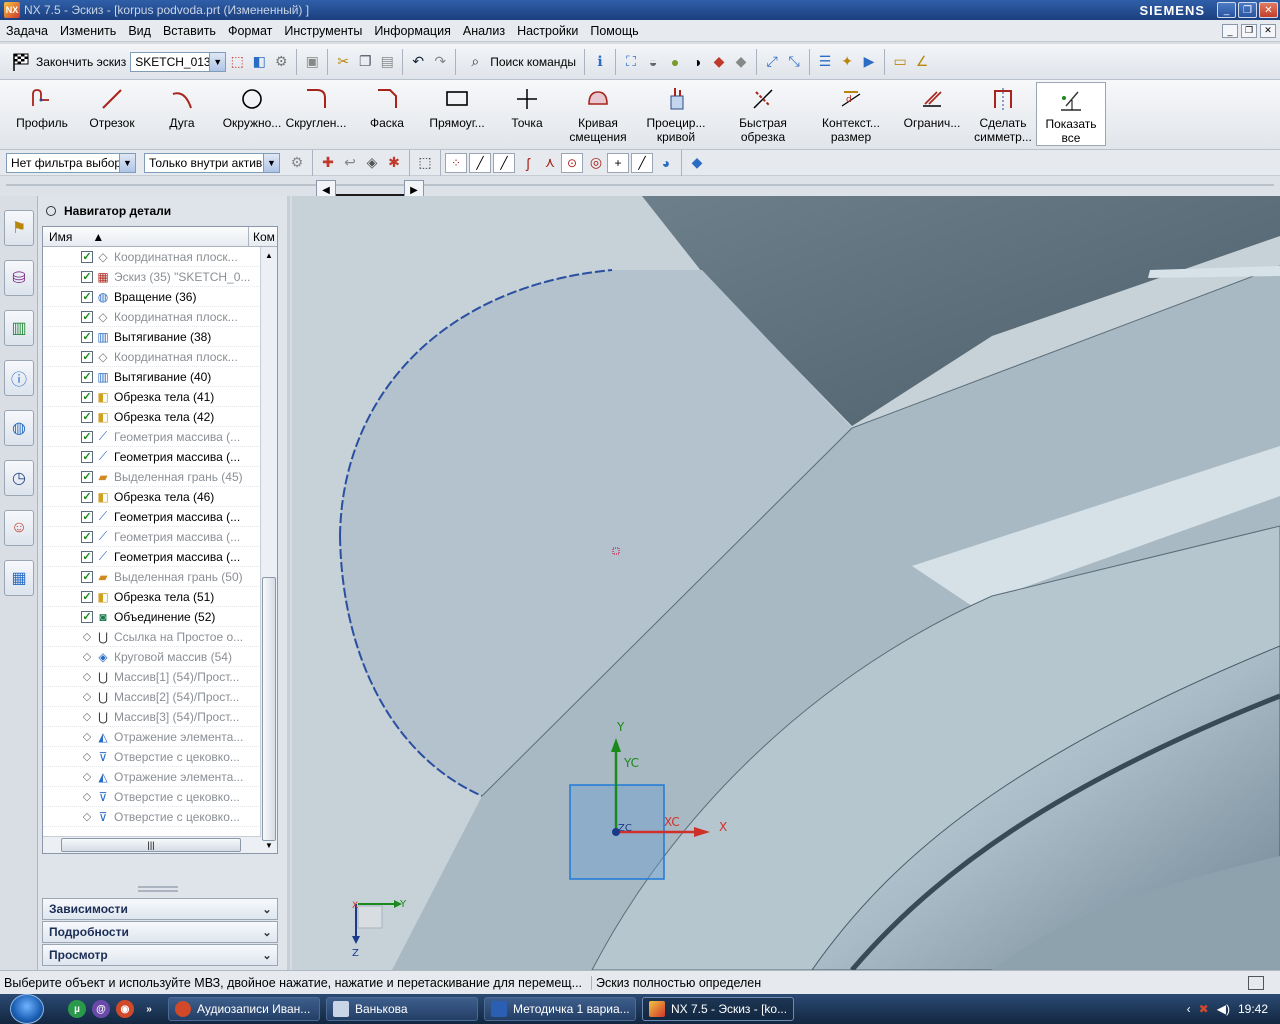 This screenshot has width=1280, height=1024. I want to click on menu-format: Формат, so click(250, 31).